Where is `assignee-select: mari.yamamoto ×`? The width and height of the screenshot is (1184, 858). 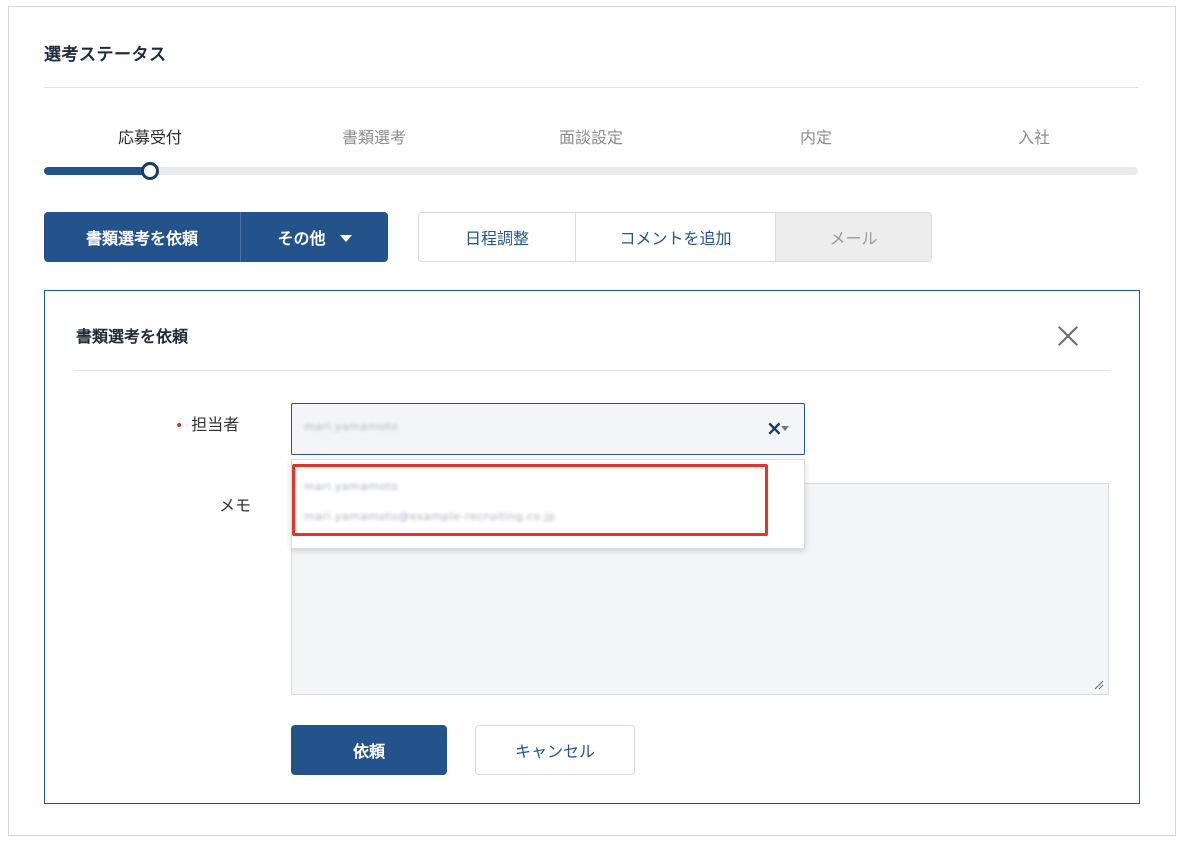 assignee-select: mari.yamamoto × is located at coordinates (548, 429).